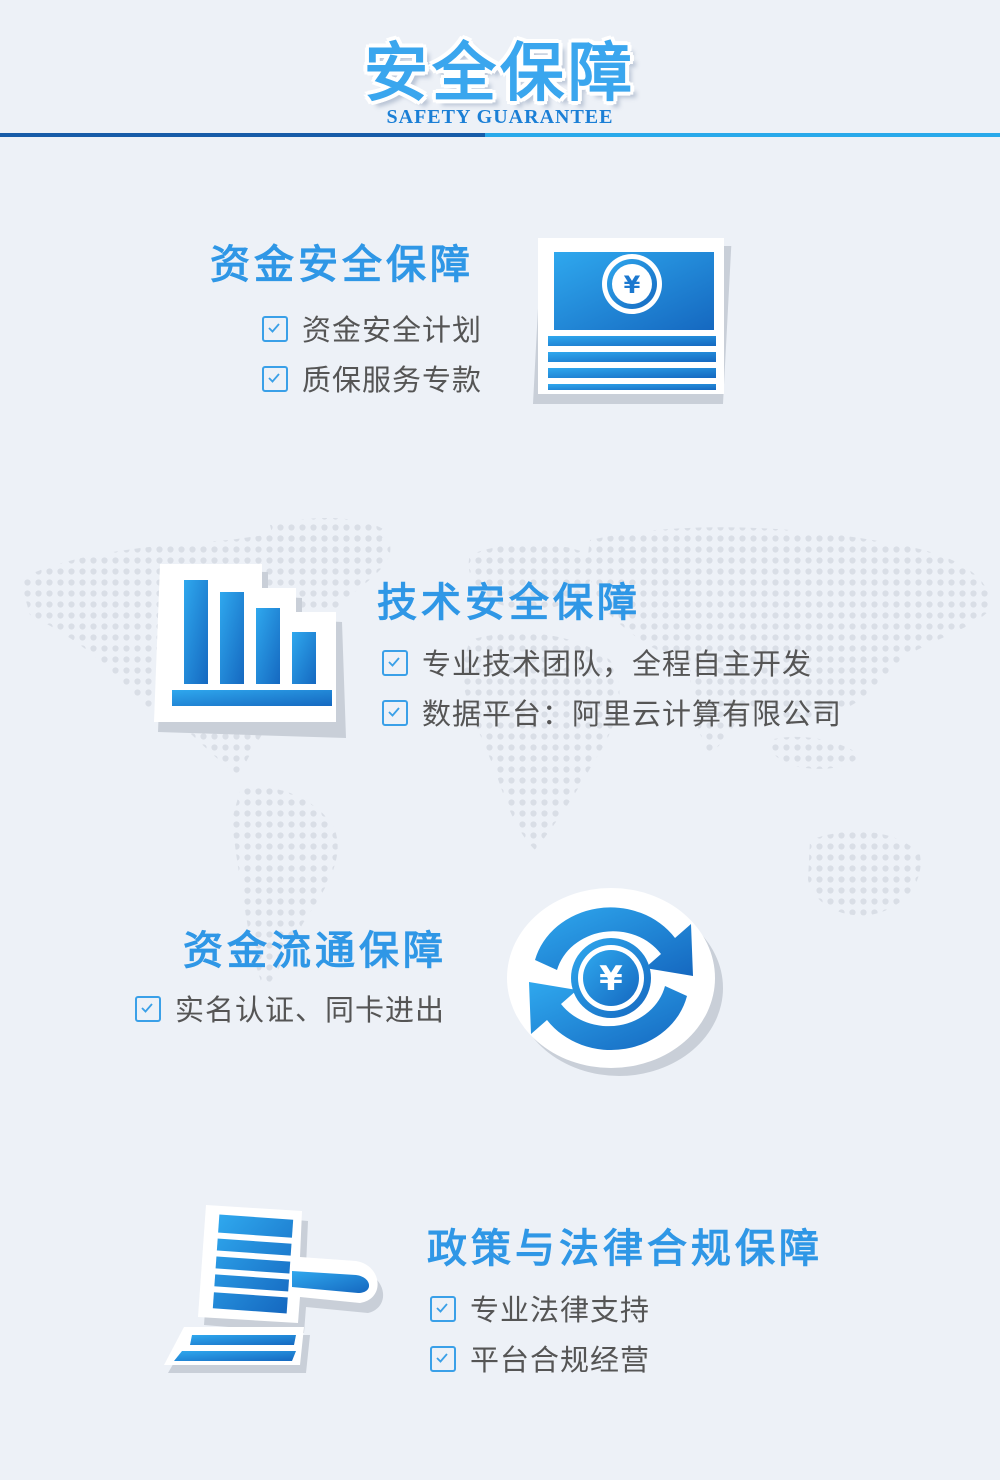  Describe the element at coordinates (315, 951) in the screenshot. I see `section-title-fund-circulation: 资金流通保障` at that location.